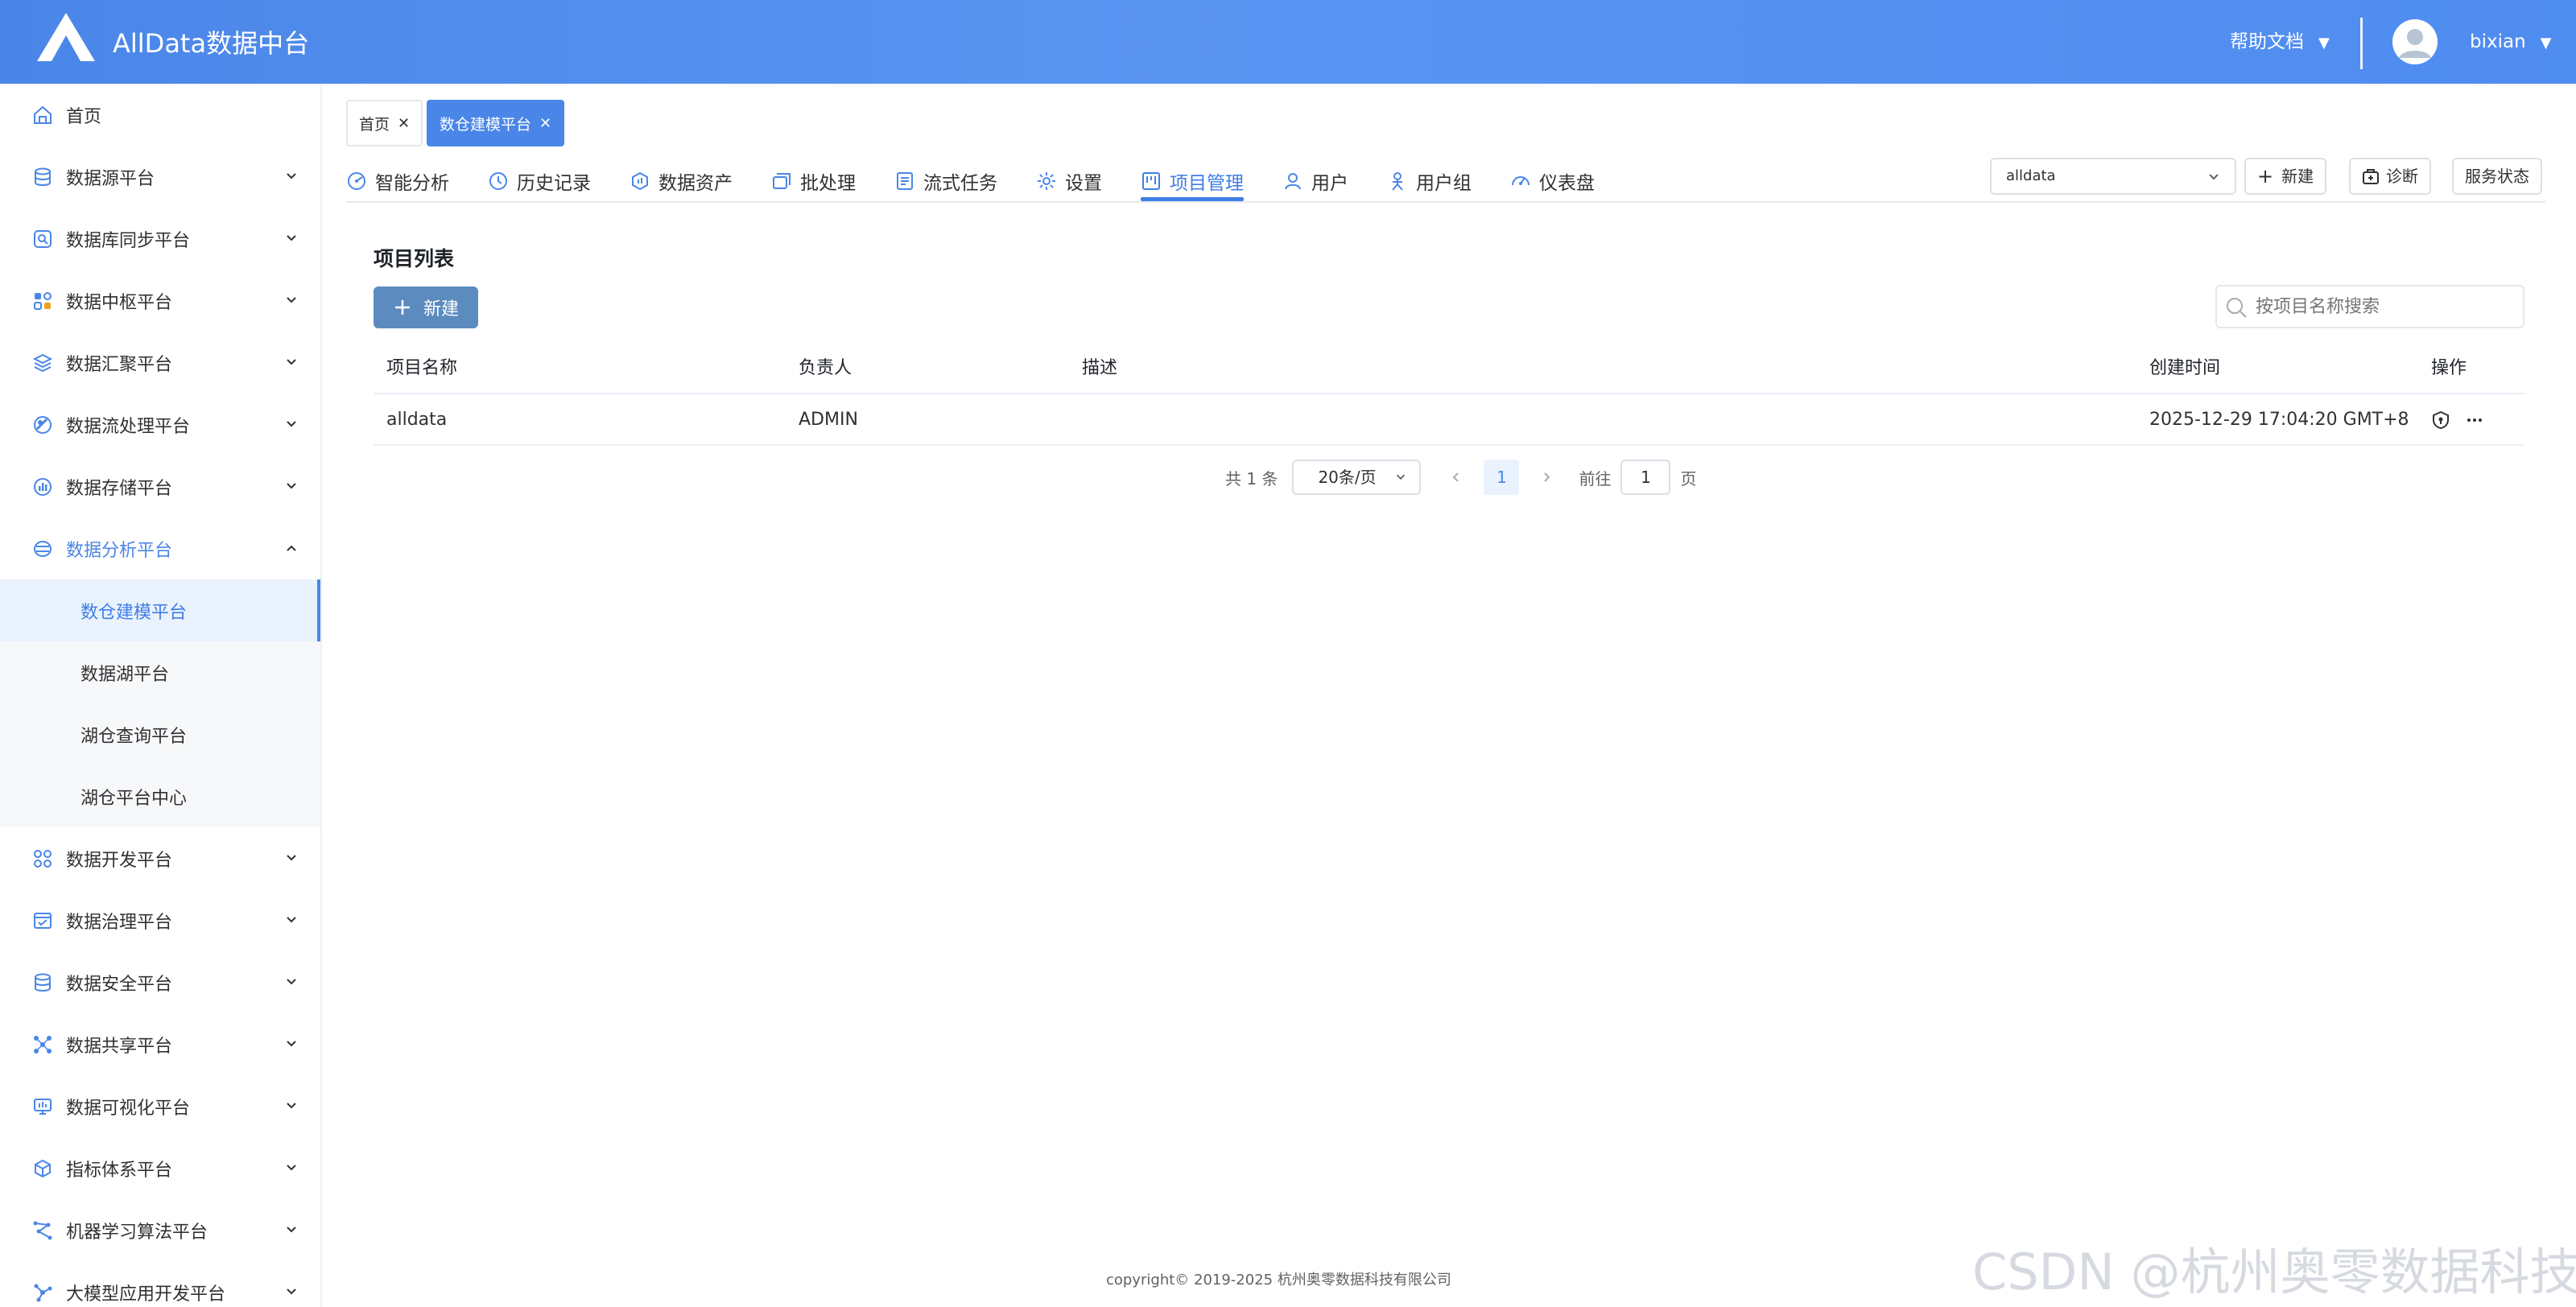 The height and width of the screenshot is (1307, 2576). What do you see at coordinates (43, 177) in the screenshot?
I see `database-icon` at bounding box center [43, 177].